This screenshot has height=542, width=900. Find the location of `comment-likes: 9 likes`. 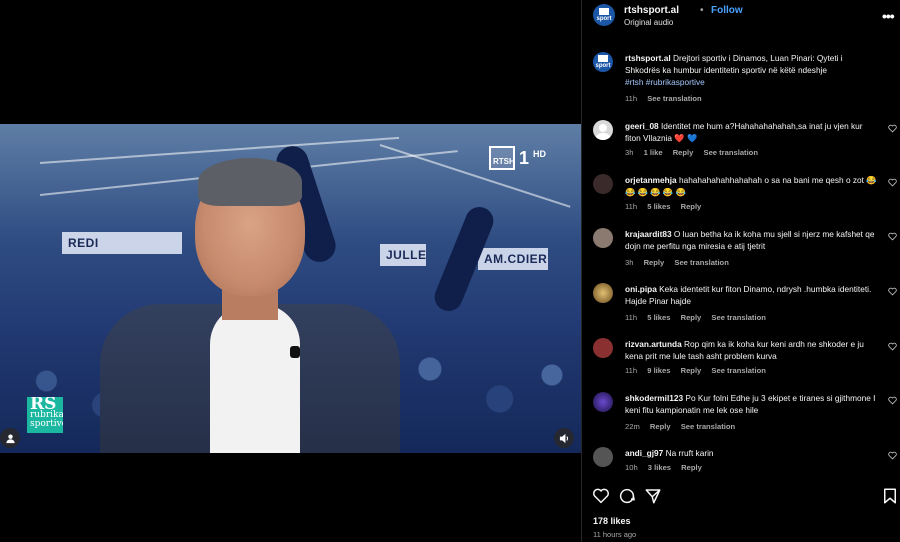

comment-likes: 9 likes is located at coordinates (658, 370).